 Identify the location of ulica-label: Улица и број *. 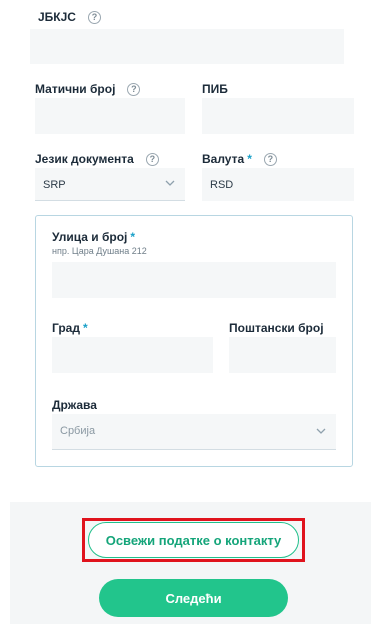
(94, 237).